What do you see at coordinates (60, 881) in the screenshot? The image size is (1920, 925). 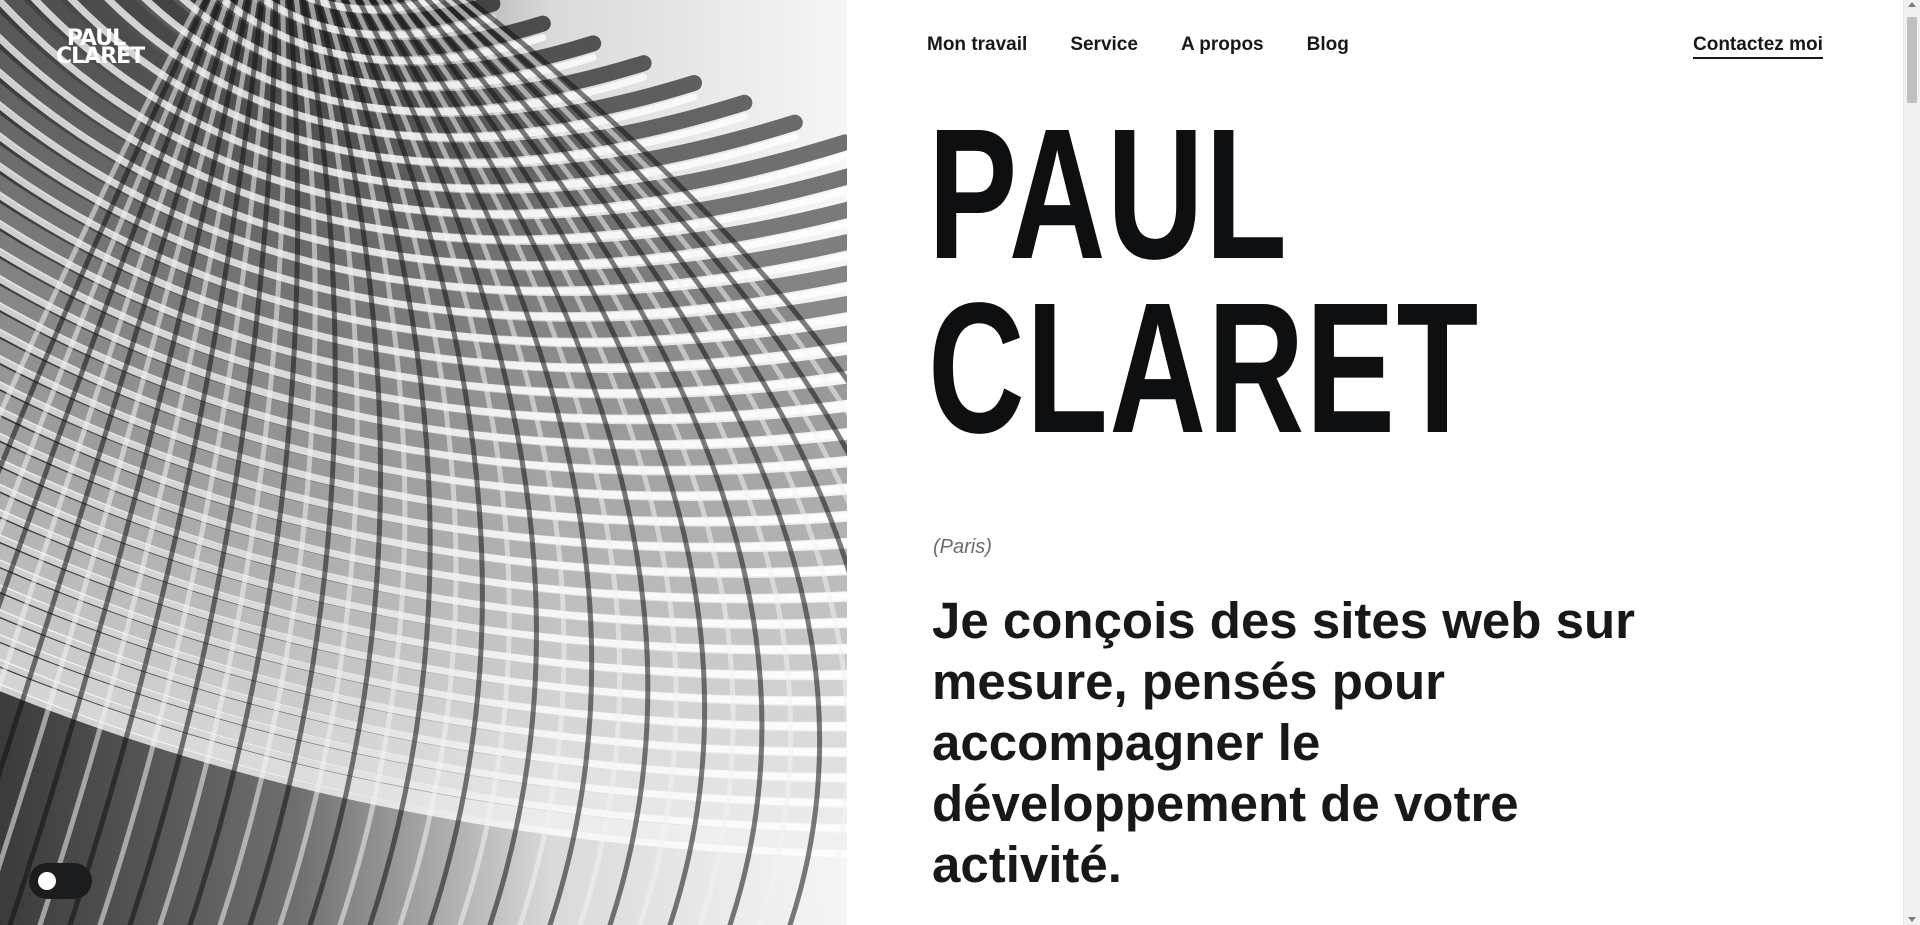 I see `theme-toggle` at bounding box center [60, 881].